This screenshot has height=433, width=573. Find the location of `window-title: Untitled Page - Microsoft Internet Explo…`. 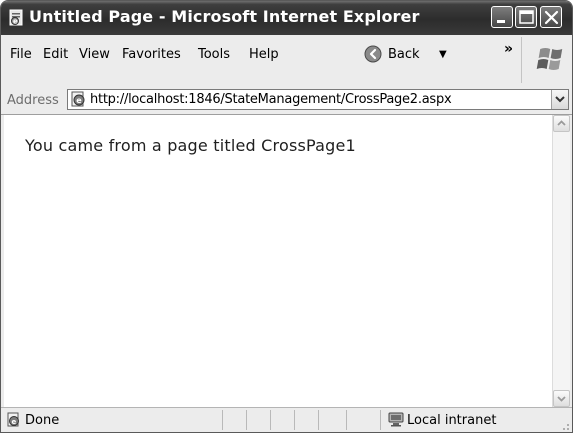

window-title: Untitled Page - Microsoft Internet Explo… is located at coordinates (224, 16).